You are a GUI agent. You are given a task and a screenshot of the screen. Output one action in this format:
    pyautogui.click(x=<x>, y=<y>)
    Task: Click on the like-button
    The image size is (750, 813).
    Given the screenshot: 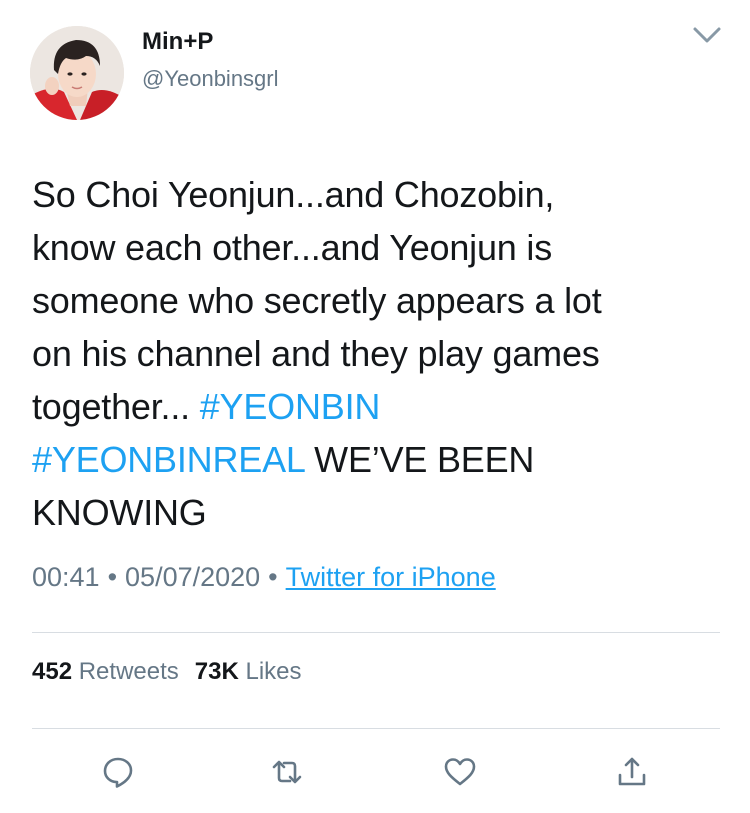 What is the action you would take?
    pyautogui.click(x=460, y=772)
    